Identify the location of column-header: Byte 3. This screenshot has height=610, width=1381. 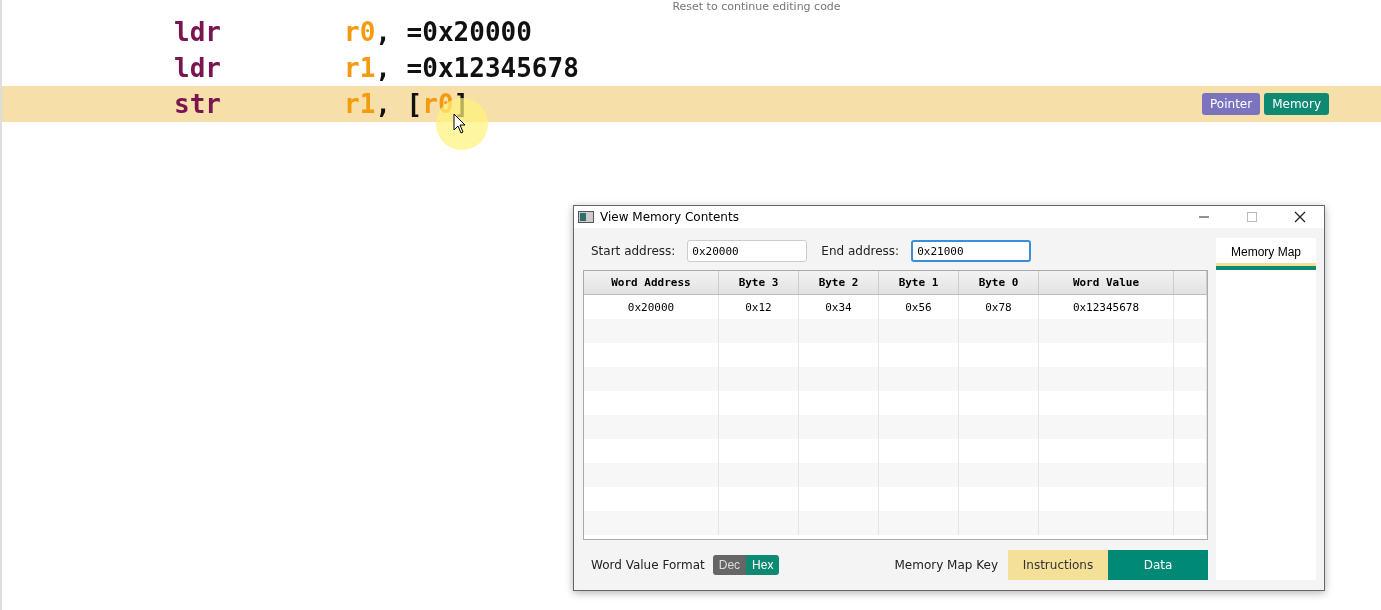
(759, 283).